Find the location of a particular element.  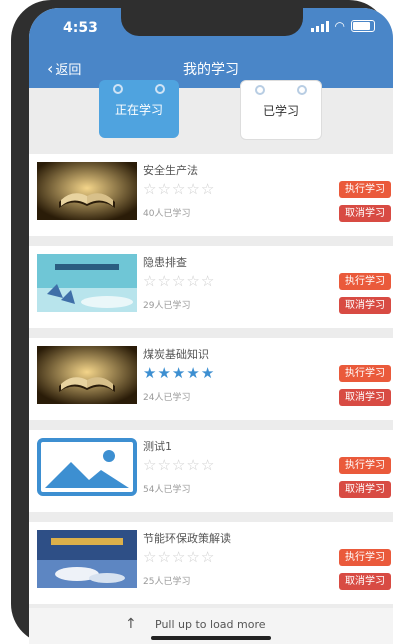

learner-count: 40人已学习 is located at coordinates (167, 214).